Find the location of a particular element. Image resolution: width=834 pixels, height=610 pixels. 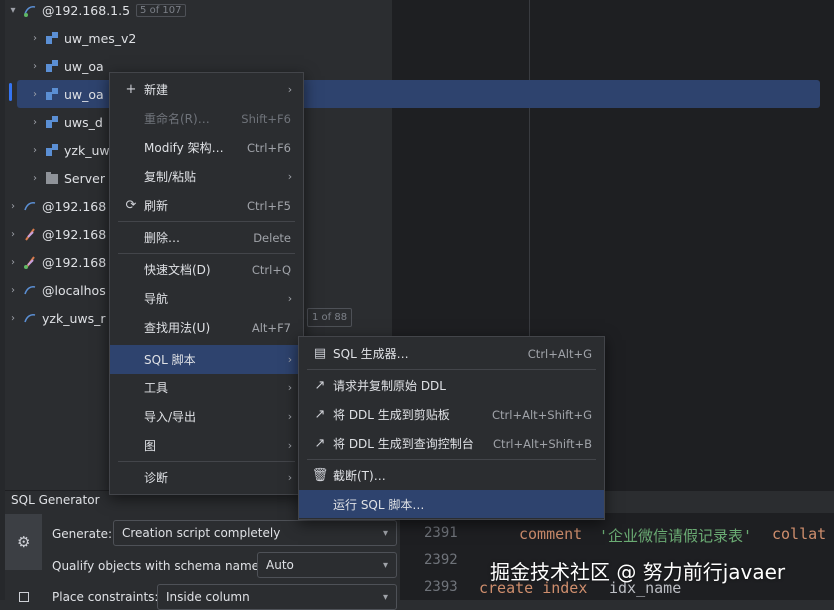

menu-shortcut: Shift+F6 is located at coordinates (266, 118).